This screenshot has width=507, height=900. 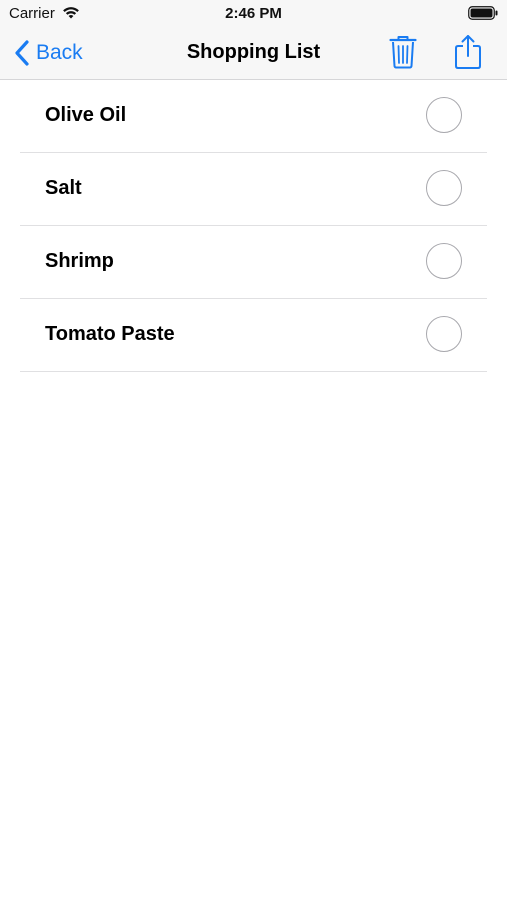 I want to click on navigation-bar: Back Shopping List, so click(x=253, y=54).